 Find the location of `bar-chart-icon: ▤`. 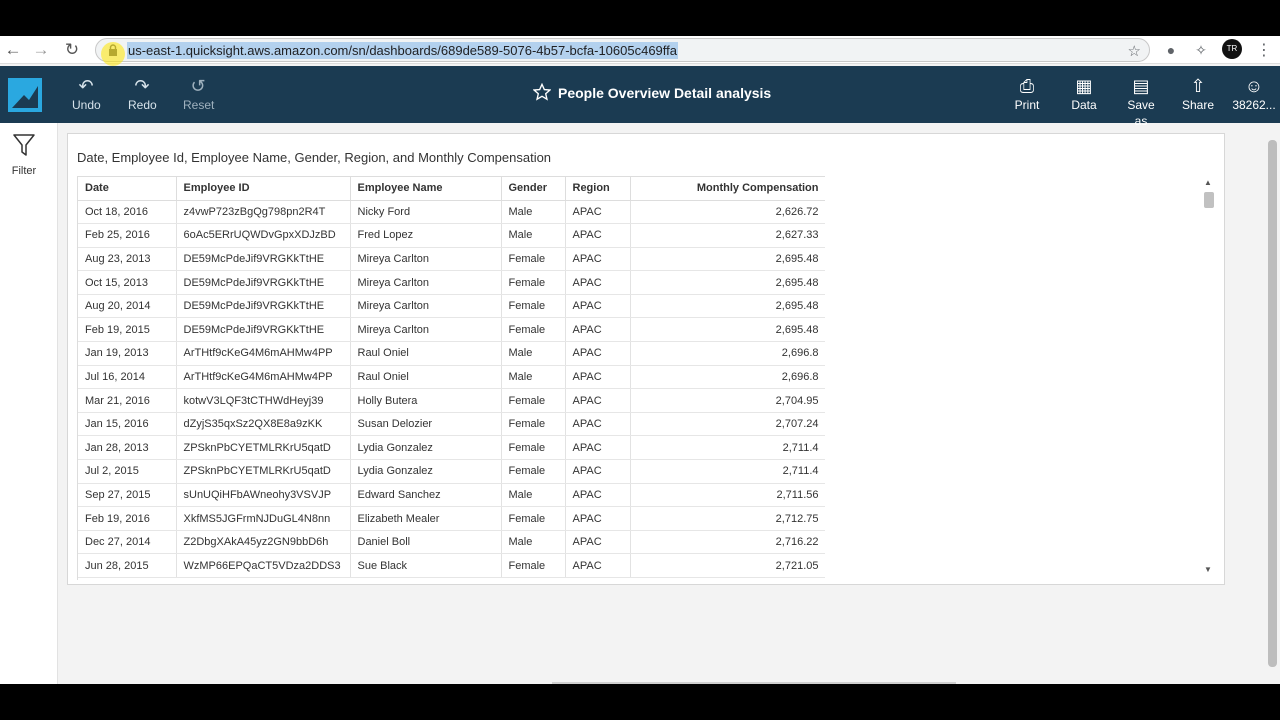

bar-chart-icon: ▤ is located at coordinates (1141, 86).